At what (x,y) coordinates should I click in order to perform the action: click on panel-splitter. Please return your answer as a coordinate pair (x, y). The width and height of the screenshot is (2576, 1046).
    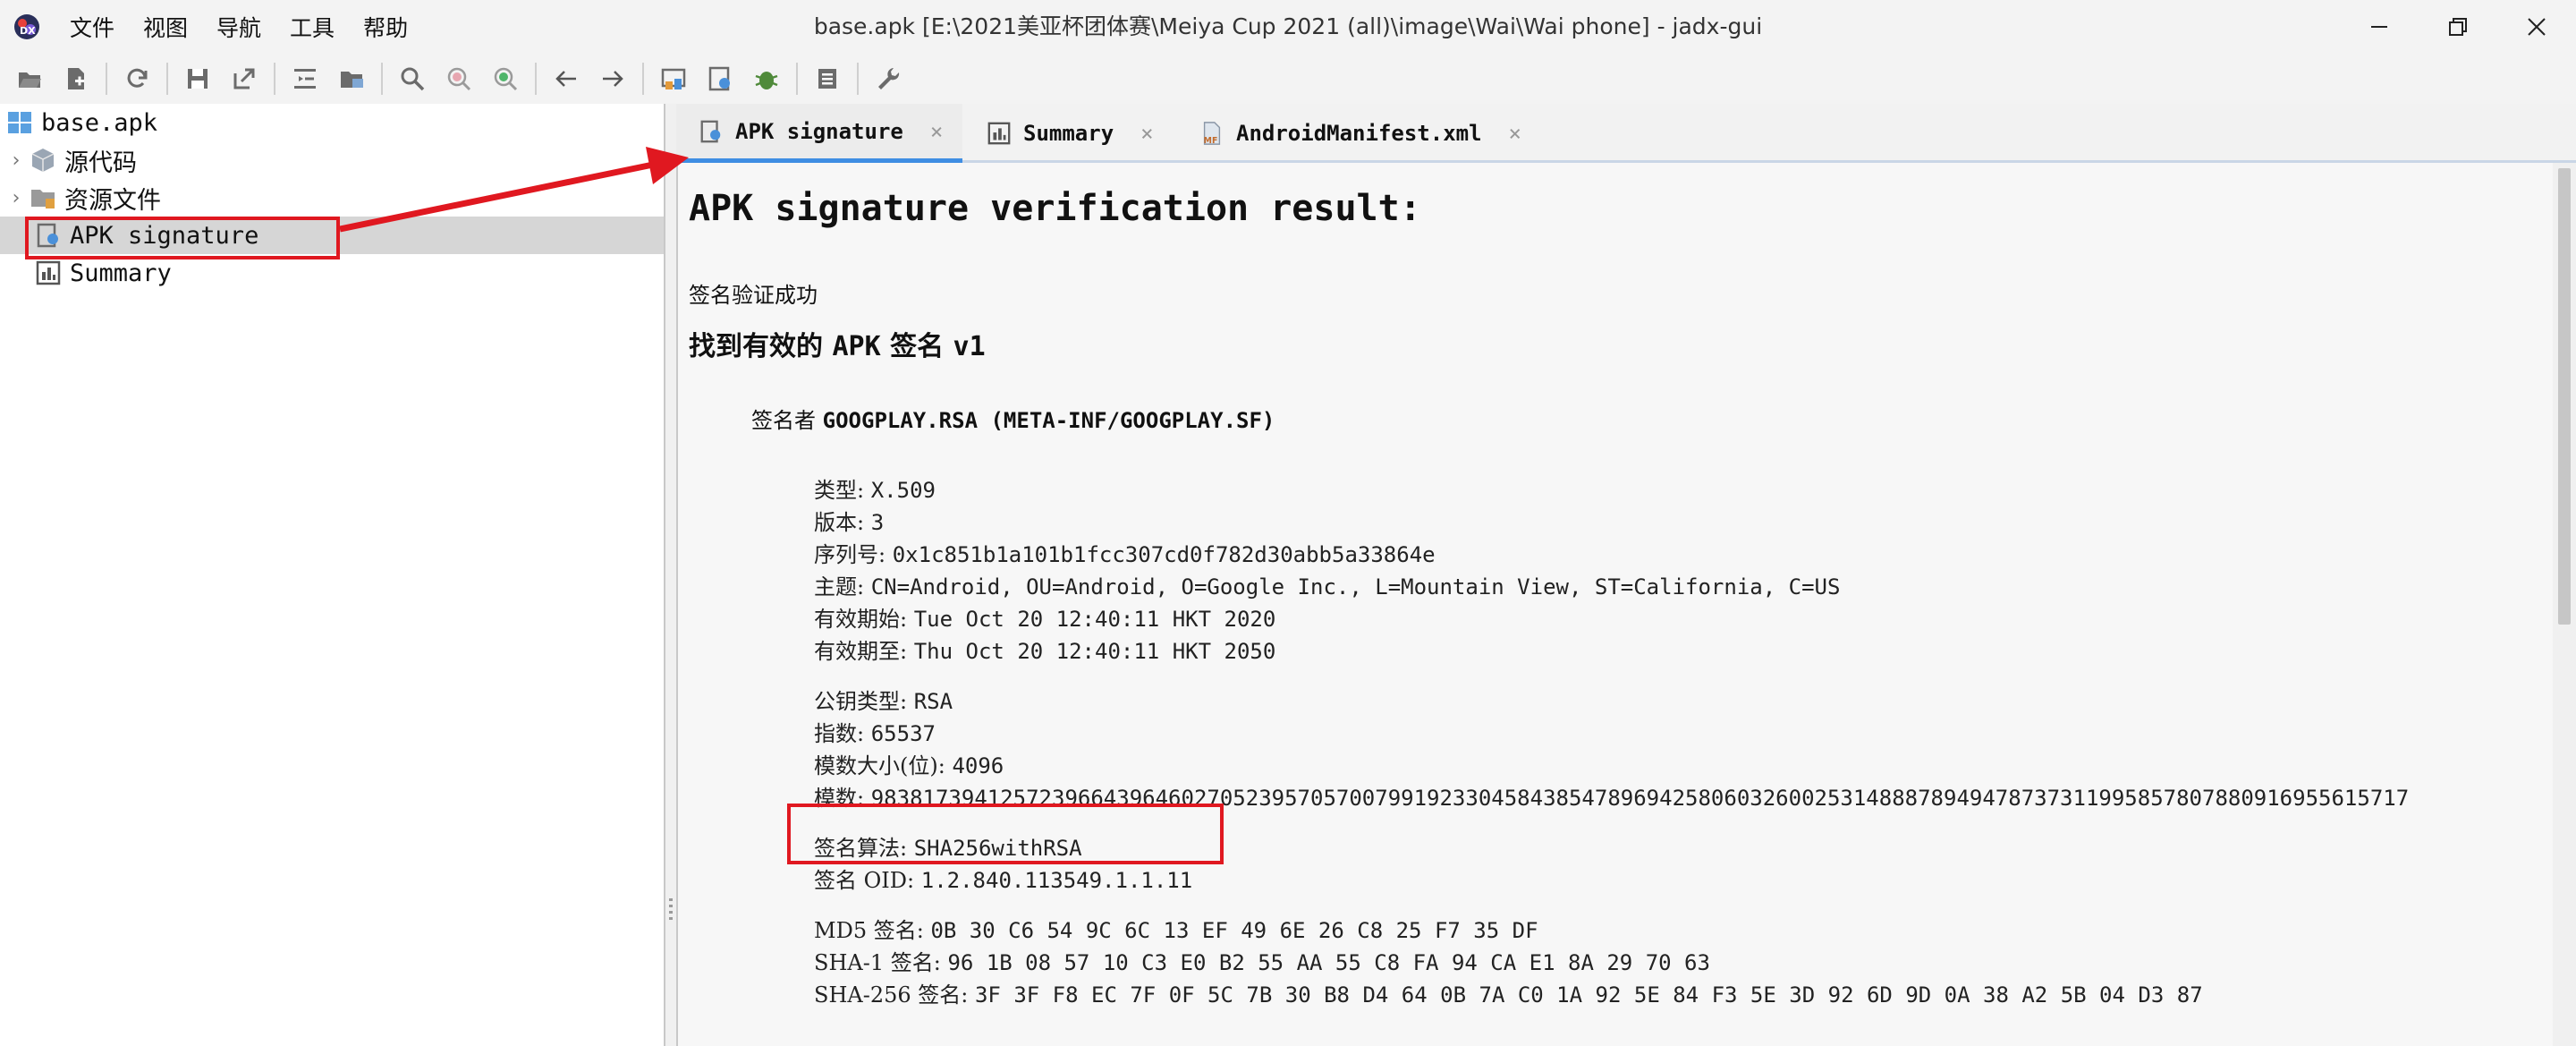
    Looking at the image, I should click on (670, 575).